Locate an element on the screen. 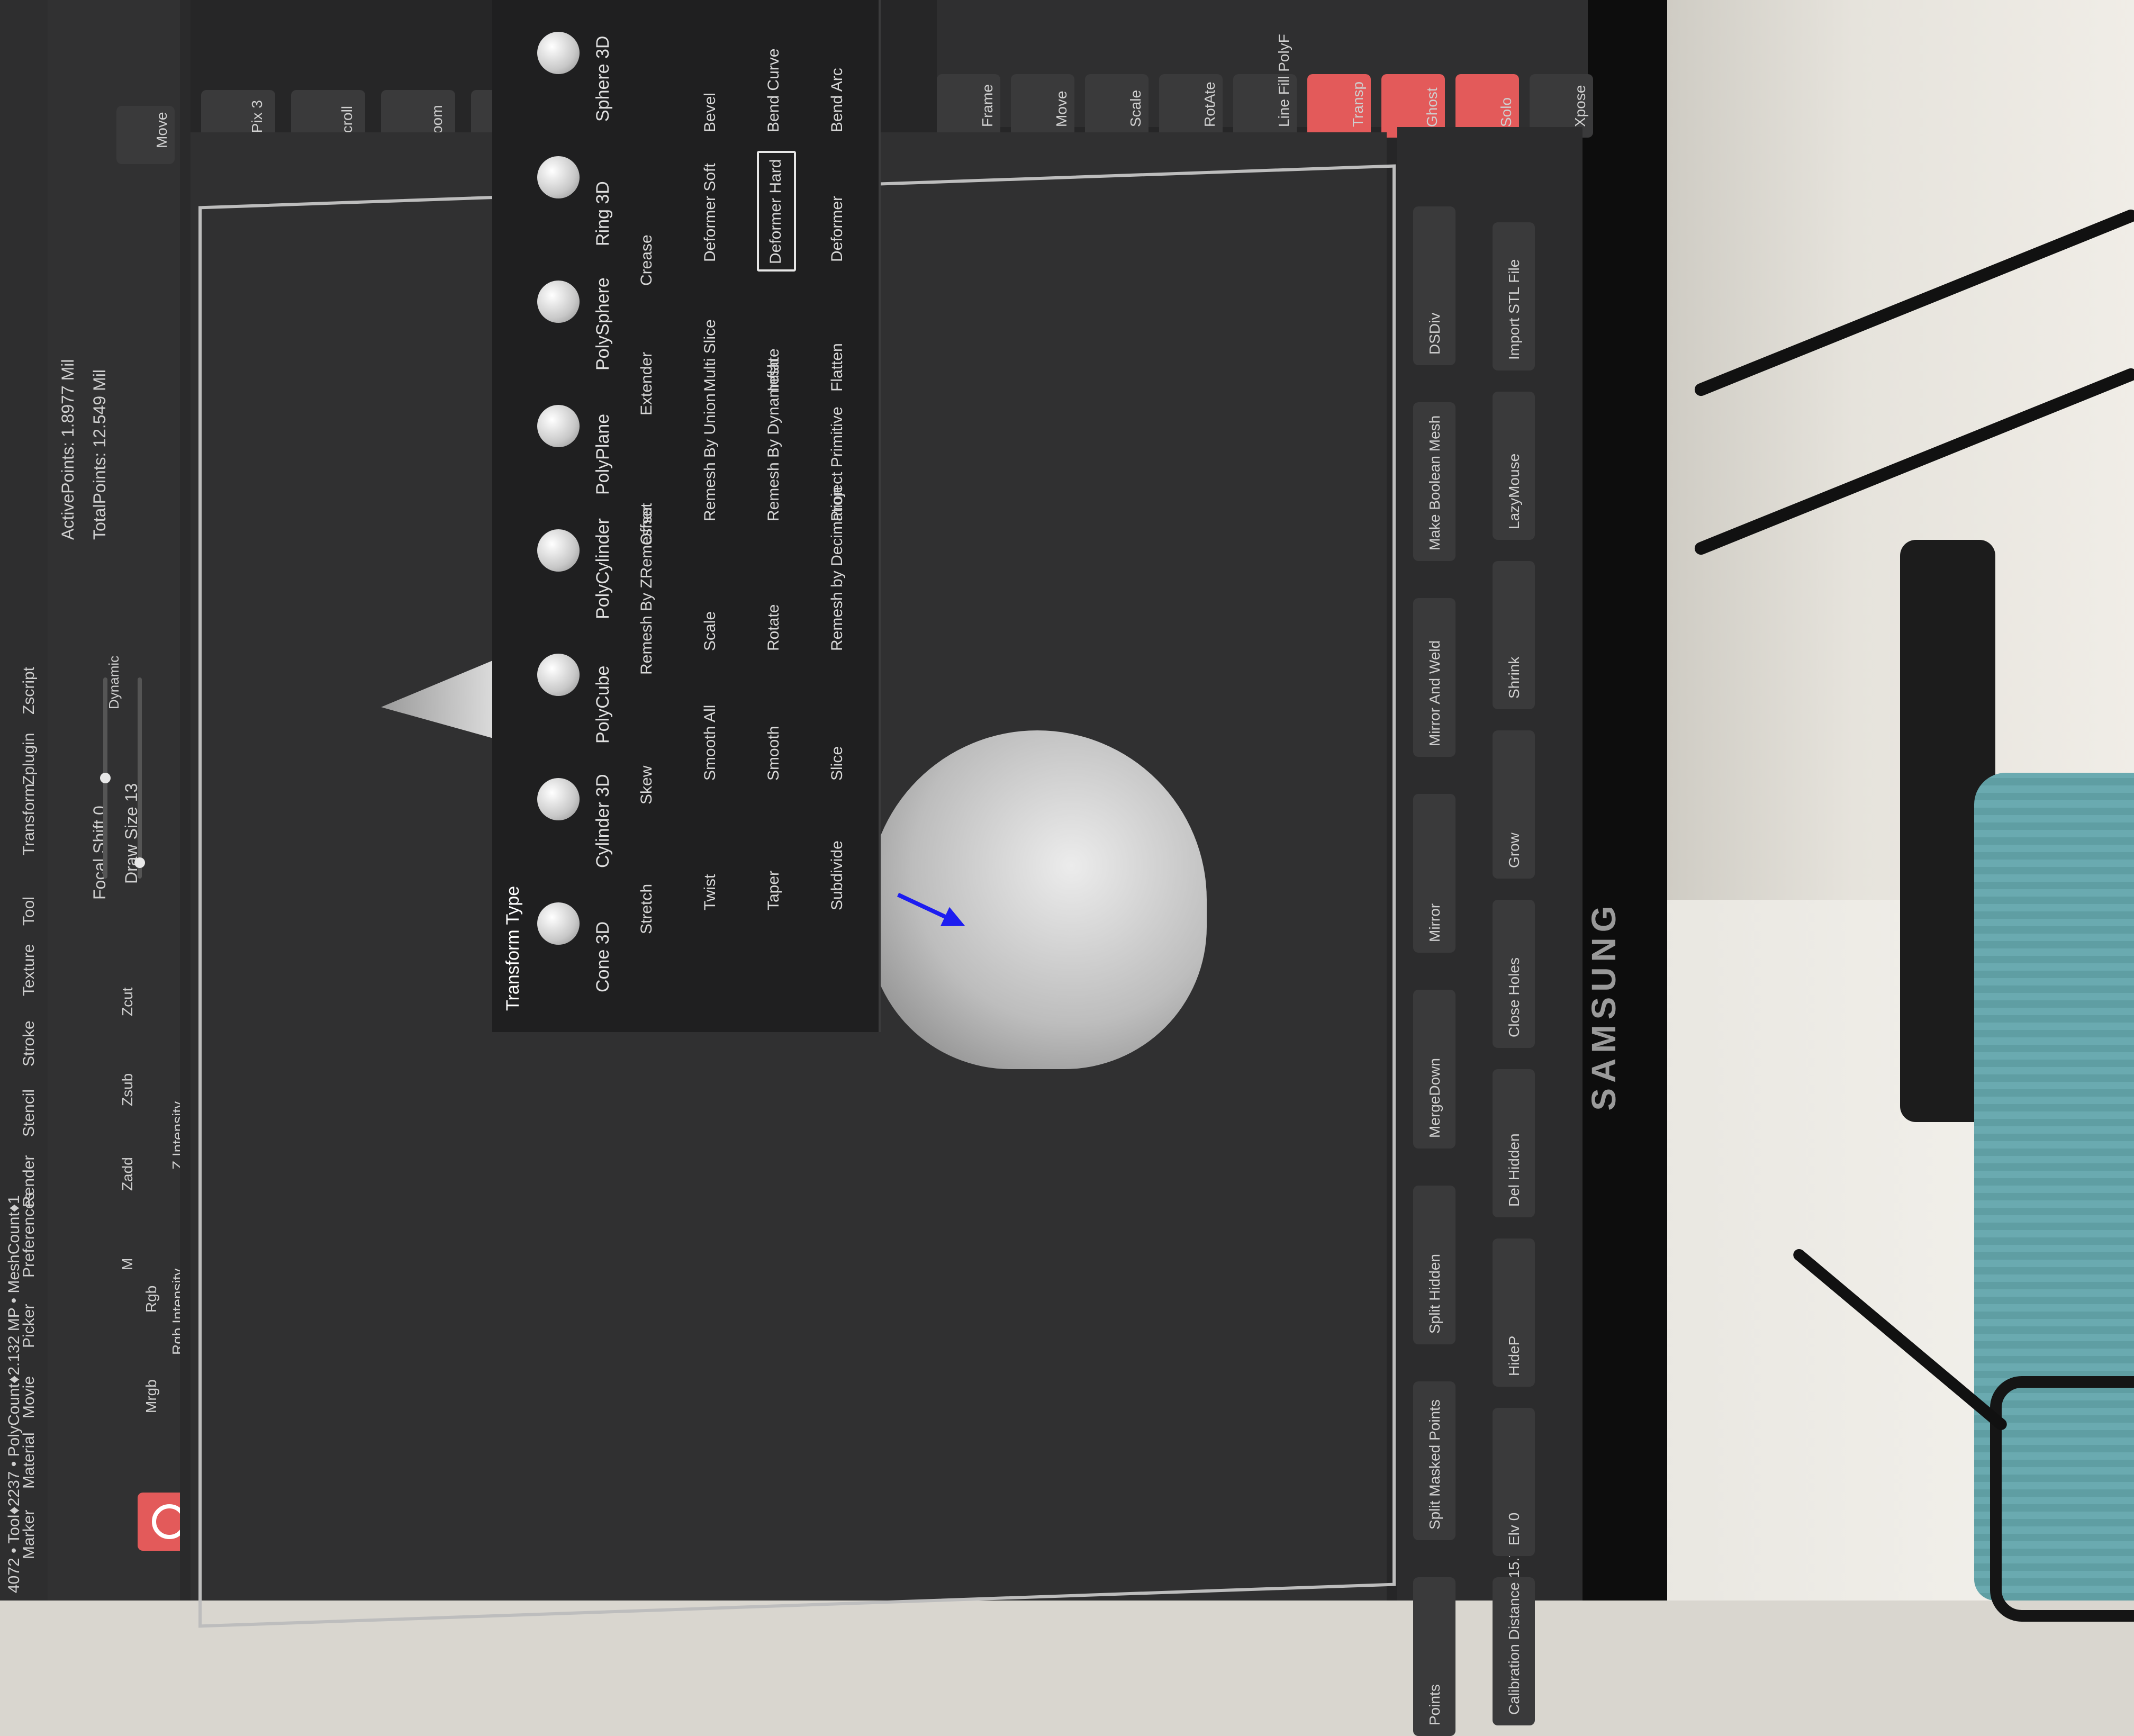 The height and width of the screenshot is (1736, 2134). deformer-item: Smooth All is located at coordinates (710, 728).